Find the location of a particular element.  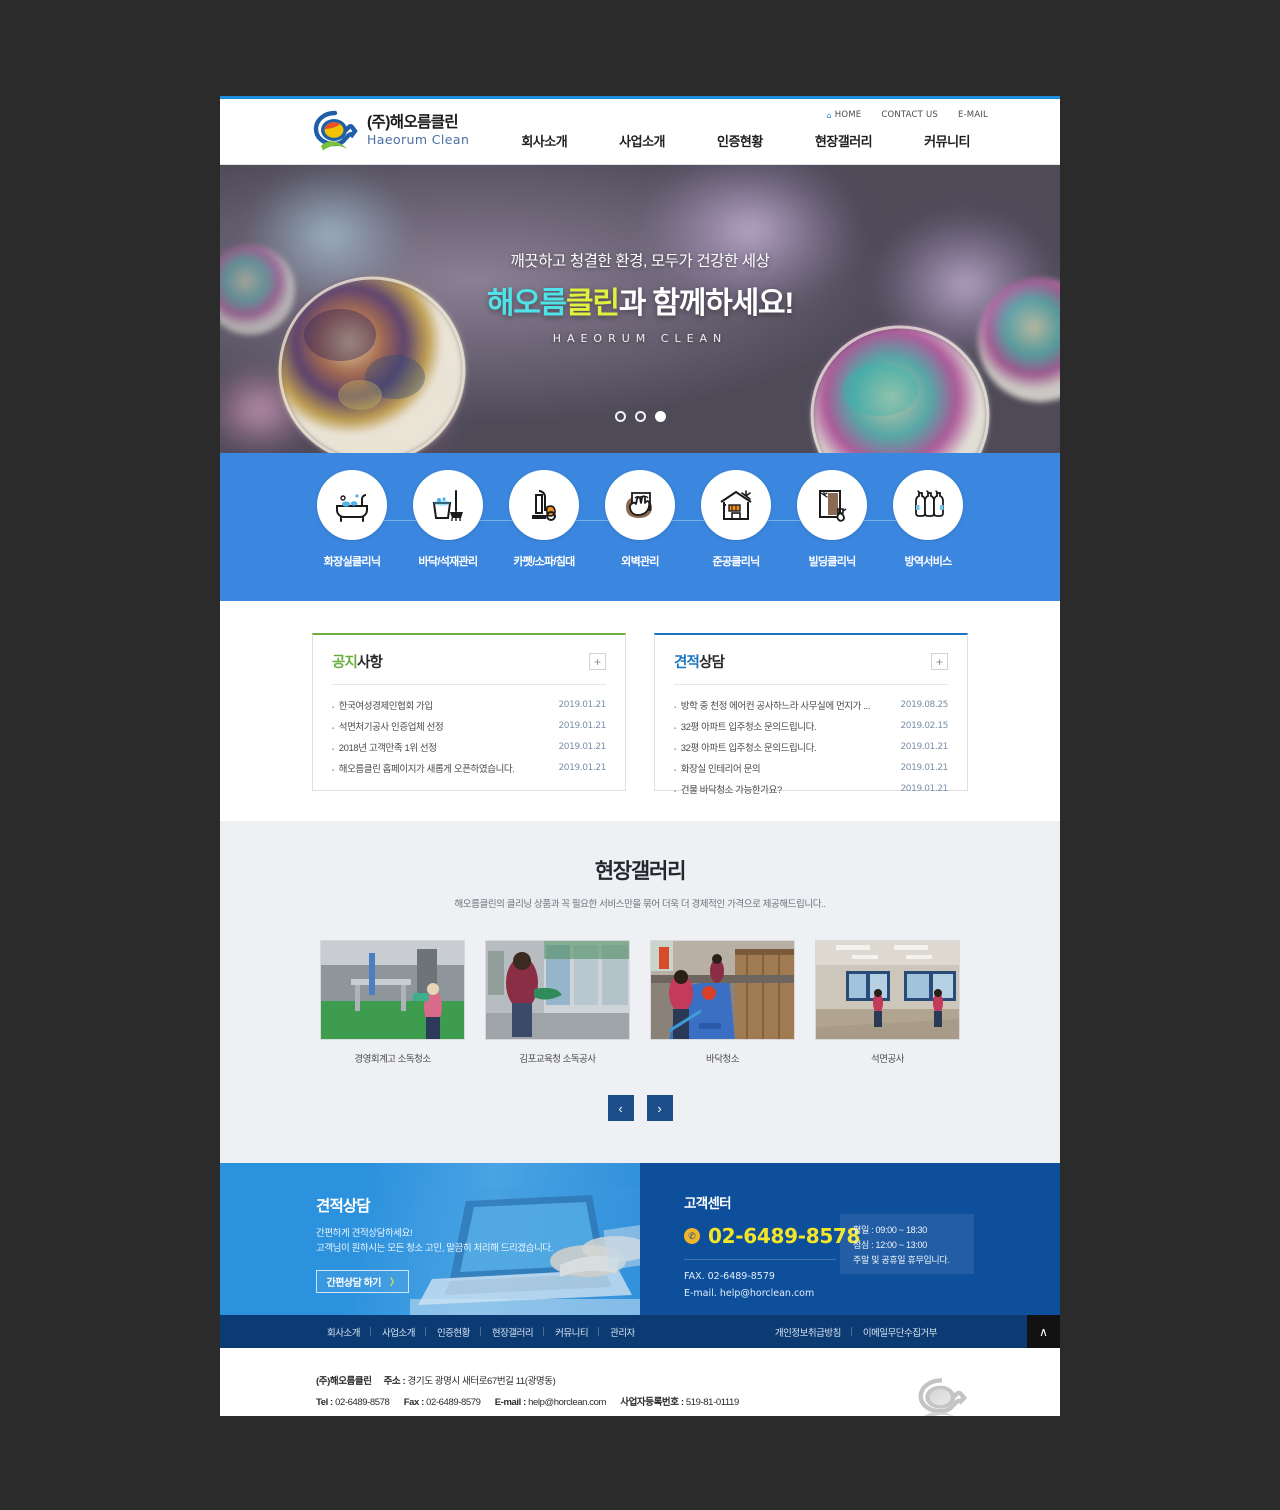

footer-tel-label: Tel : is located at coordinates (324, 1402).